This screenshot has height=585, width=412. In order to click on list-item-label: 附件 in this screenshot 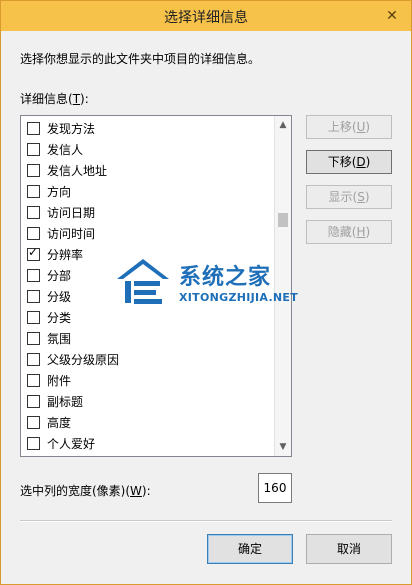, I will do `click(59, 381)`.